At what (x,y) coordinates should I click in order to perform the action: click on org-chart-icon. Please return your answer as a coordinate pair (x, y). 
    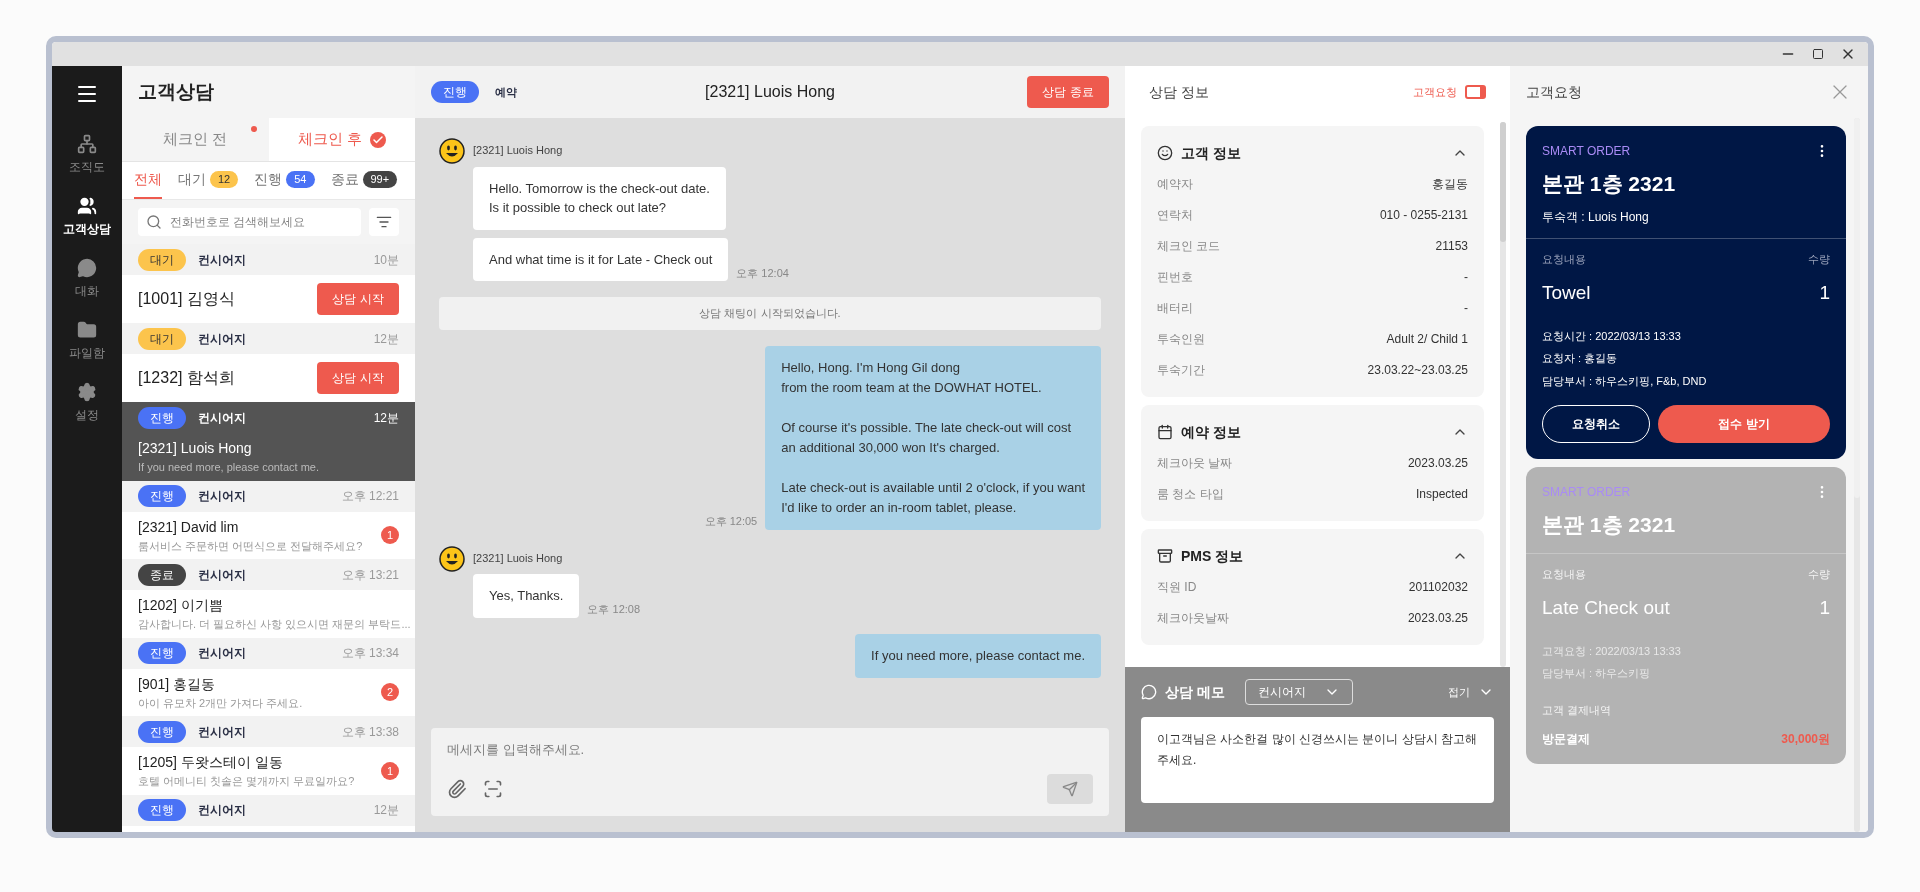
    Looking at the image, I should click on (87, 144).